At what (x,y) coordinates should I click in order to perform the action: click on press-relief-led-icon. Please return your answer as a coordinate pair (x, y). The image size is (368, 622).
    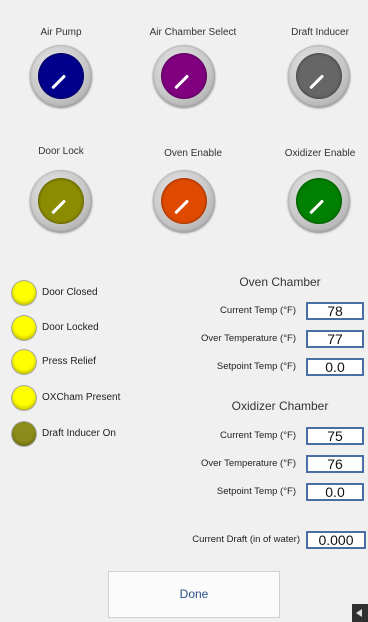
    Looking at the image, I should click on (24, 362).